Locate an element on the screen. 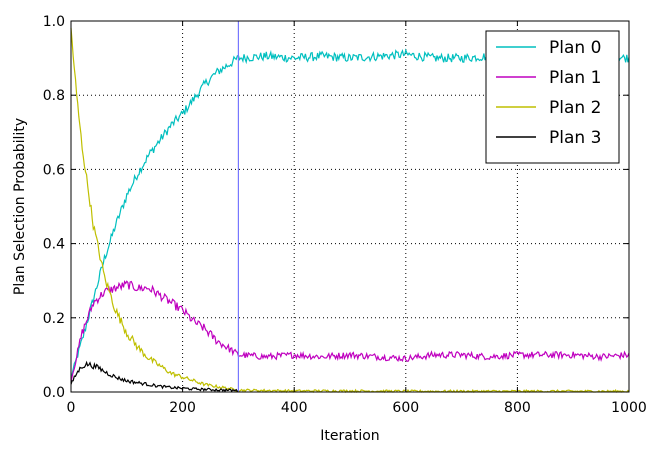 The height and width of the screenshot is (456, 662). legend-label: Plan 0 is located at coordinates (575, 48).